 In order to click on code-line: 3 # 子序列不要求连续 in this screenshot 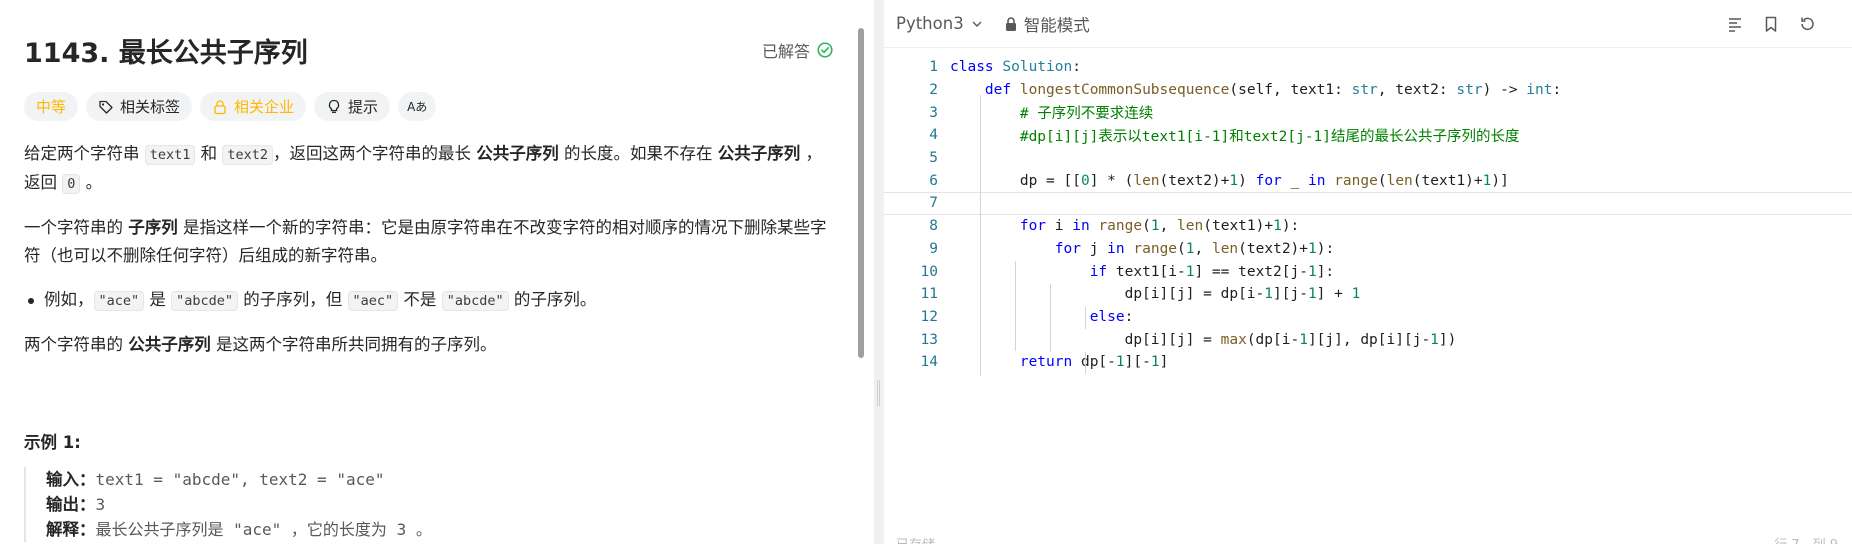, I will do `click(1368, 112)`.